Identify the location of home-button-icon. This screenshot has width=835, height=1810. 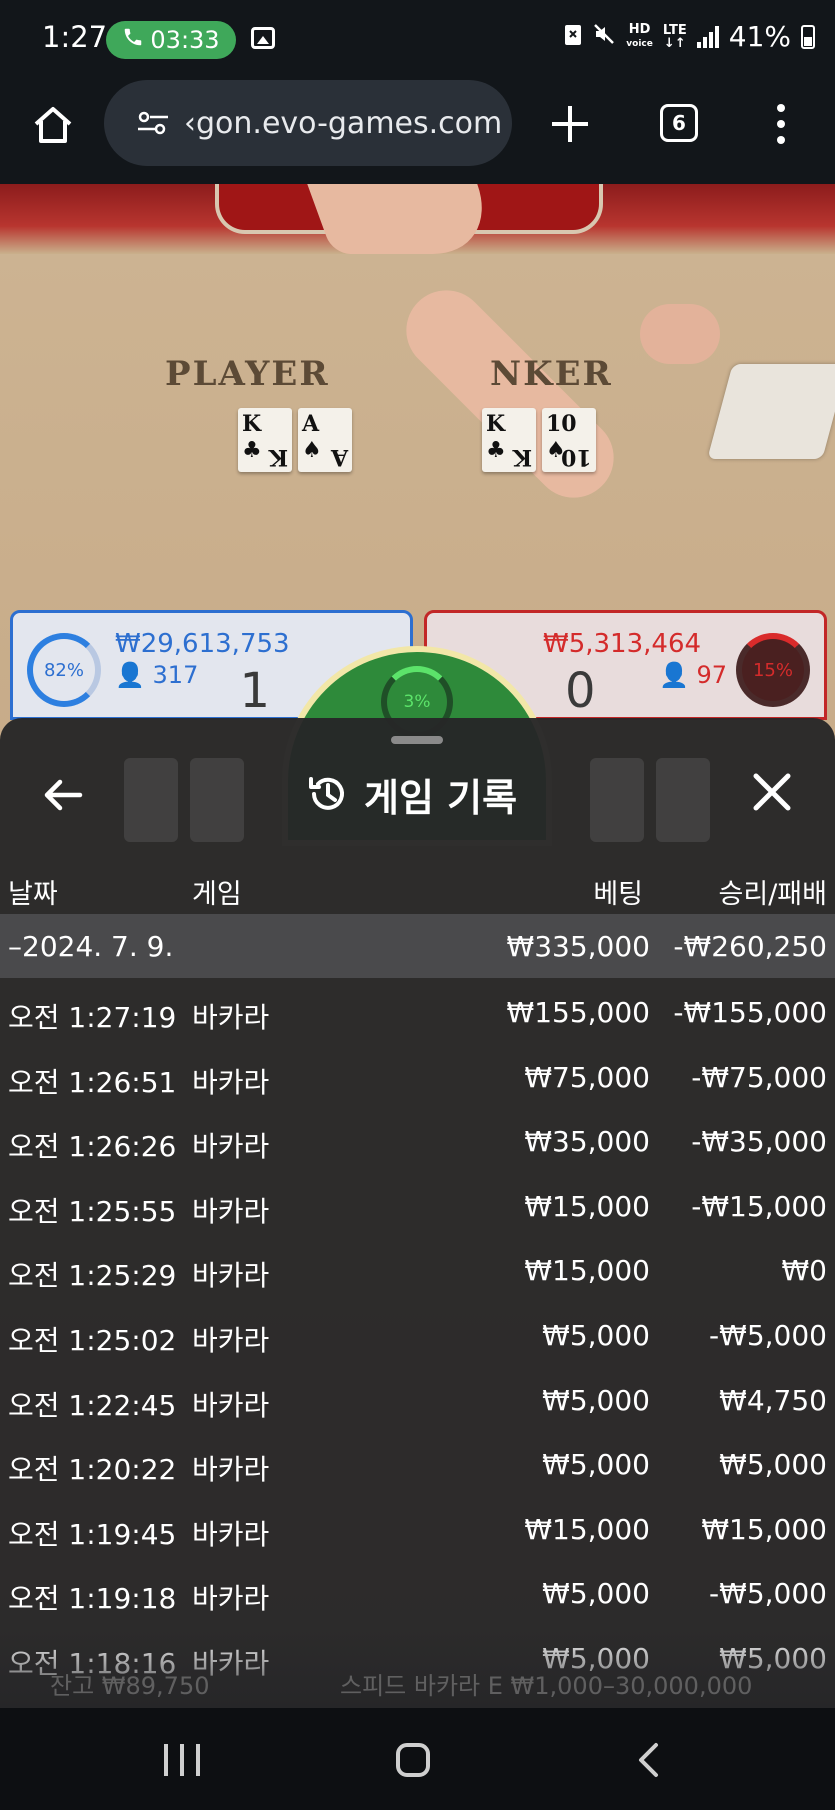
(413, 1760).